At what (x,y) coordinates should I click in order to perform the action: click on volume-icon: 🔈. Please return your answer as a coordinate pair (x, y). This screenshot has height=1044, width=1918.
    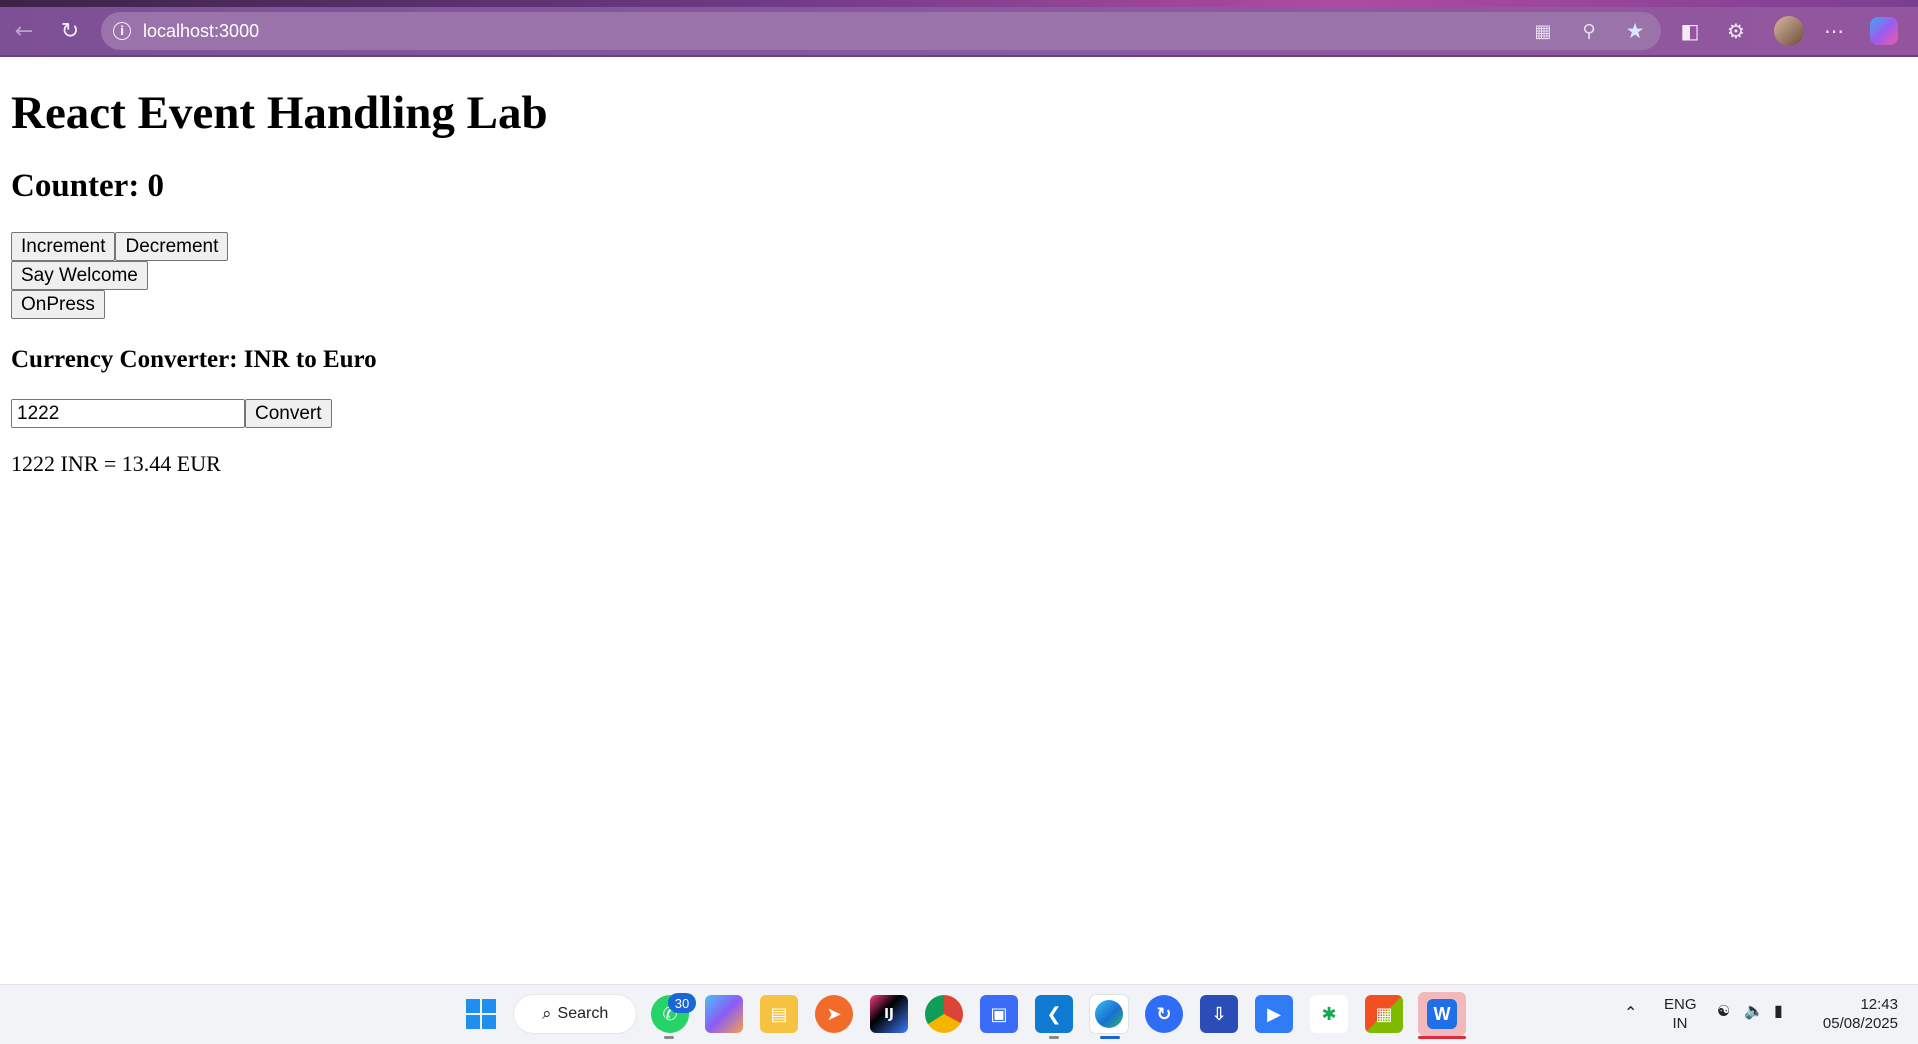
    Looking at the image, I should click on (1754, 1010).